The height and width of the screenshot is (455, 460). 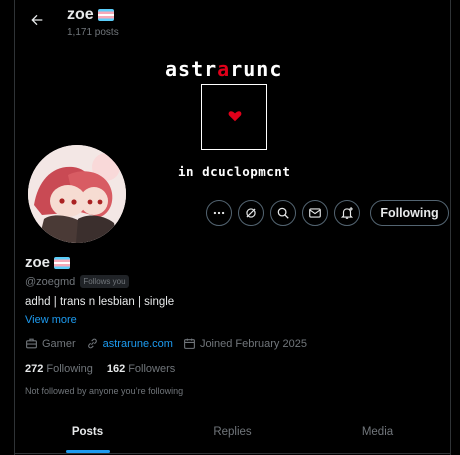 I want to click on notifications-button, so click(x=347, y=213).